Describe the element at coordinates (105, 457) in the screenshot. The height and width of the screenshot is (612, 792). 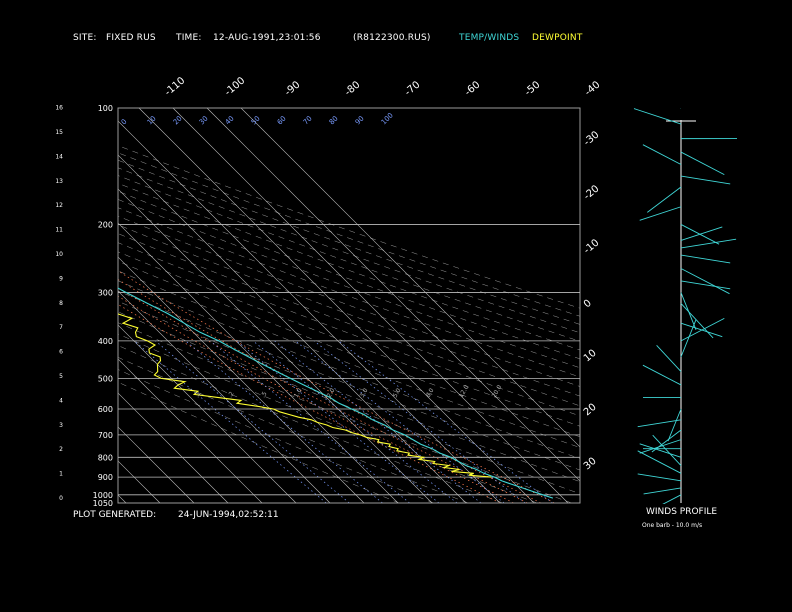
I see `pressure-tick-label: 800` at that location.